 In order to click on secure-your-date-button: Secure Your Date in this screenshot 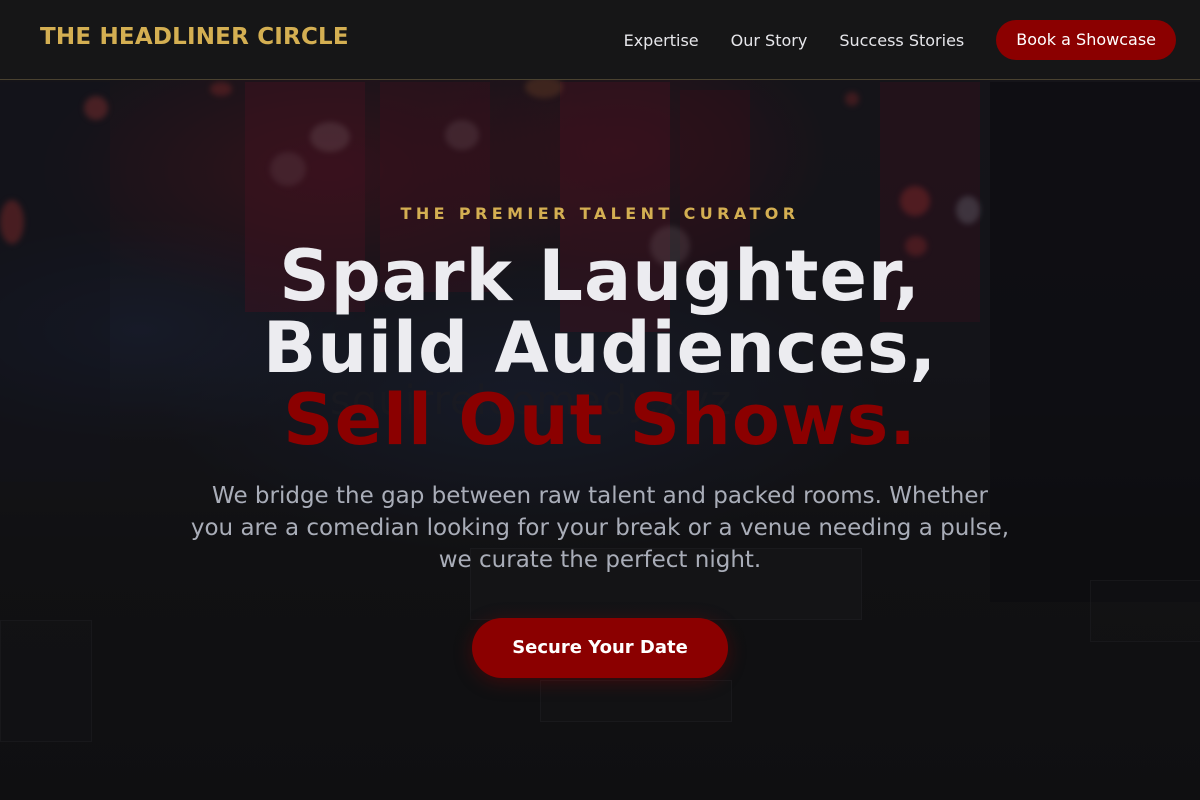, I will do `click(600, 648)`.